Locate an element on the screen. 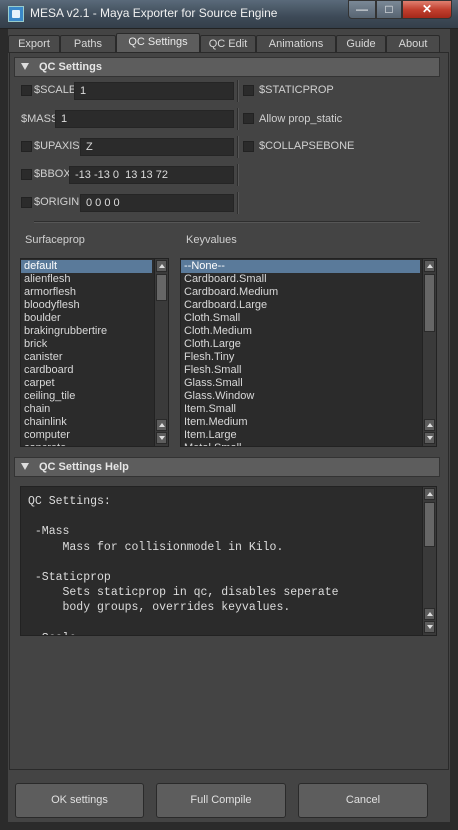 This screenshot has height=830, width=458. tab-qc-edit: QC Edit is located at coordinates (228, 44).